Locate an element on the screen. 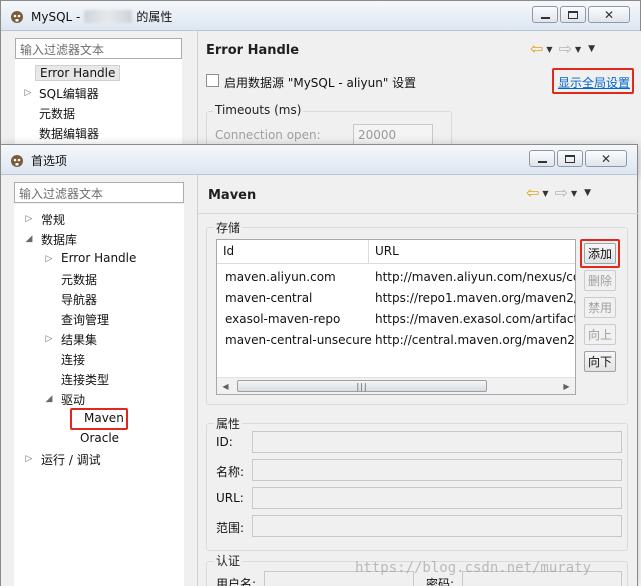  scroll-thumb: ||| is located at coordinates (362, 386).